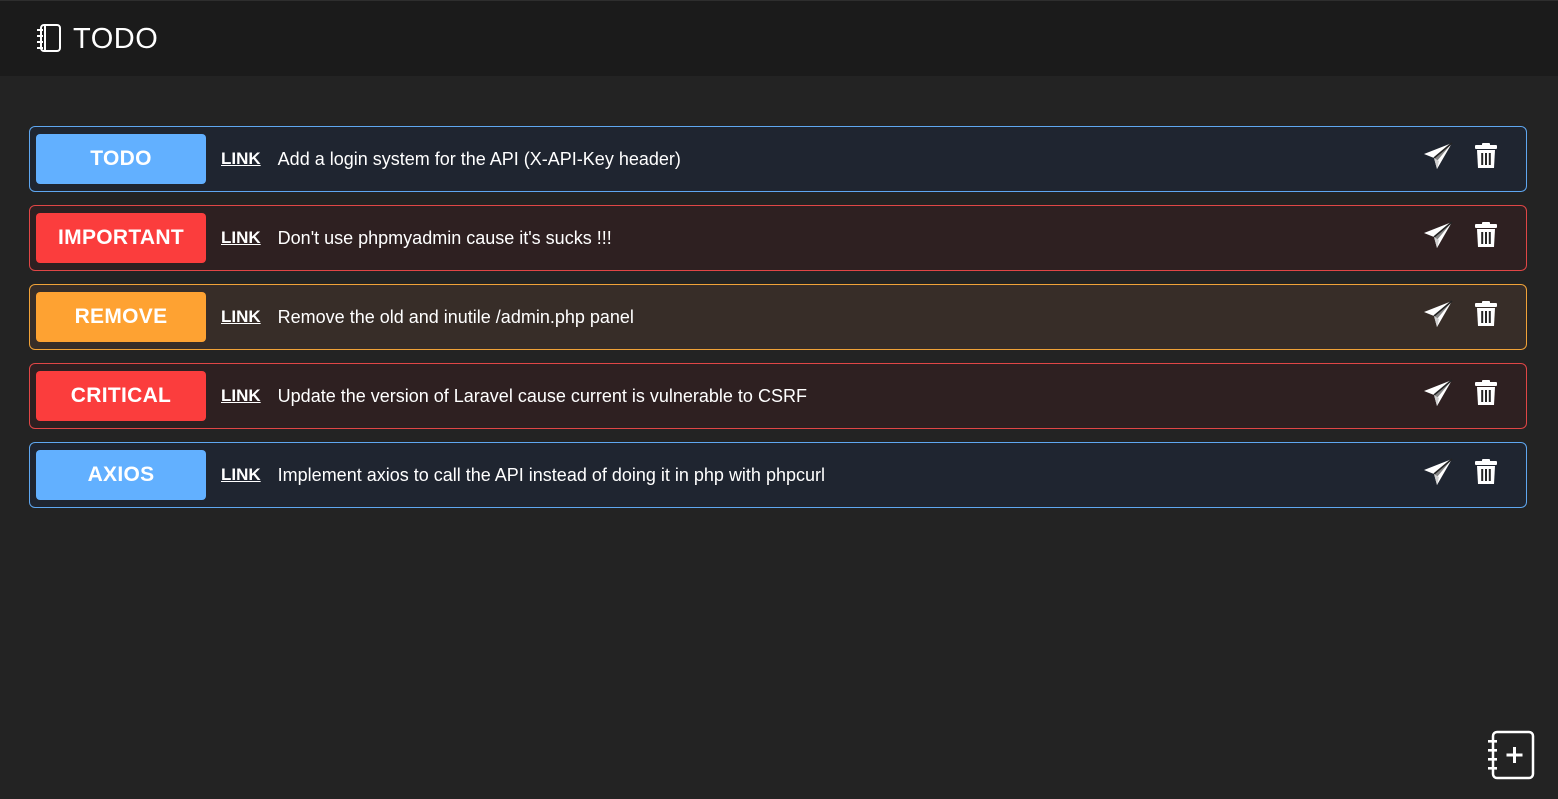 The width and height of the screenshot is (1558, 799). Describe the element at coordinates (121, 238) in the screenshot. I see `todo-tag: IMPORTANT` at that location.